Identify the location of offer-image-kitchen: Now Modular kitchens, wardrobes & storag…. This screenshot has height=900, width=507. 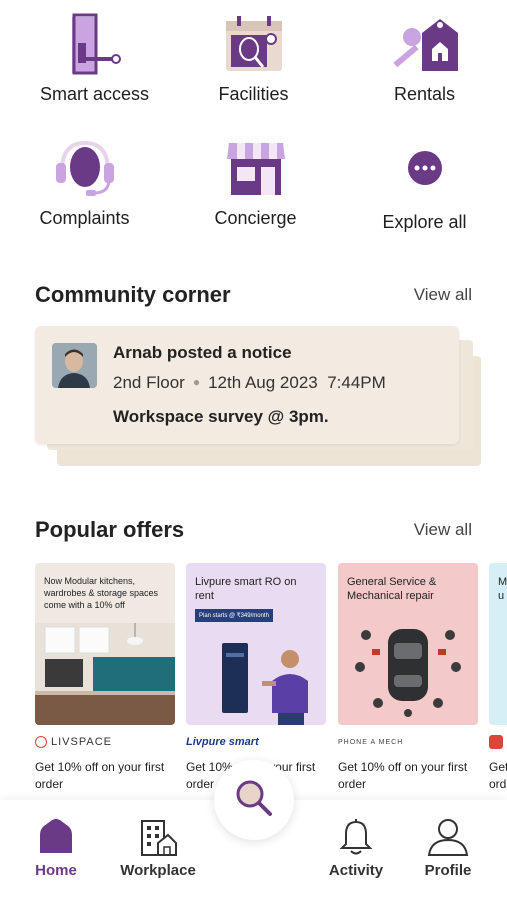
(105, 644).